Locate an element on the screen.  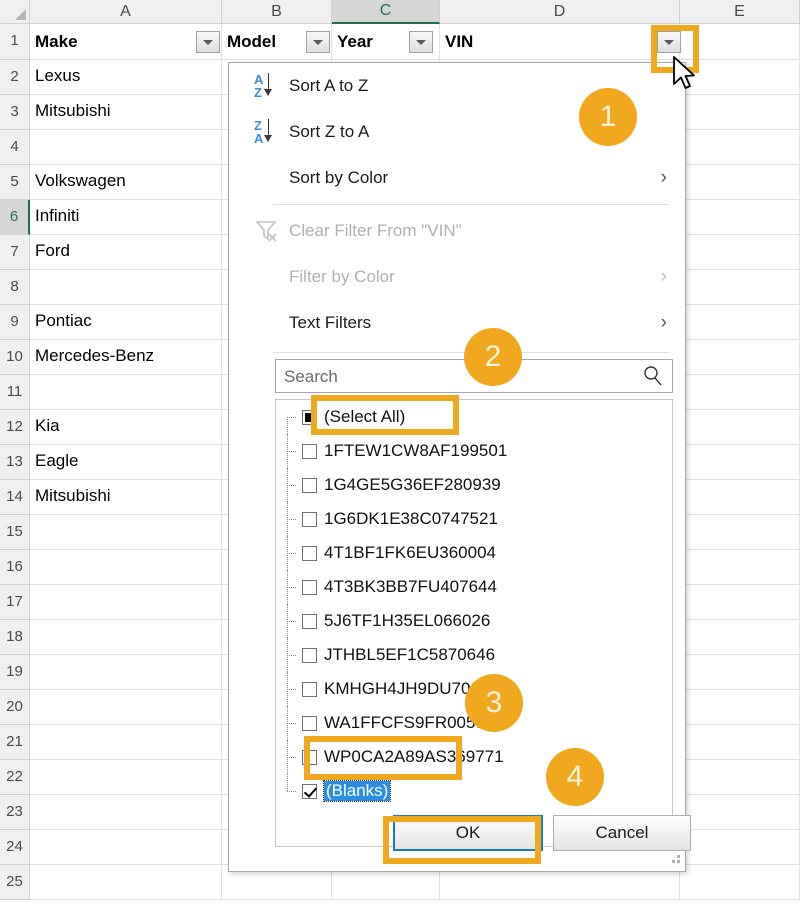
row-header-9: 9 is located at coordinates (15, 322).